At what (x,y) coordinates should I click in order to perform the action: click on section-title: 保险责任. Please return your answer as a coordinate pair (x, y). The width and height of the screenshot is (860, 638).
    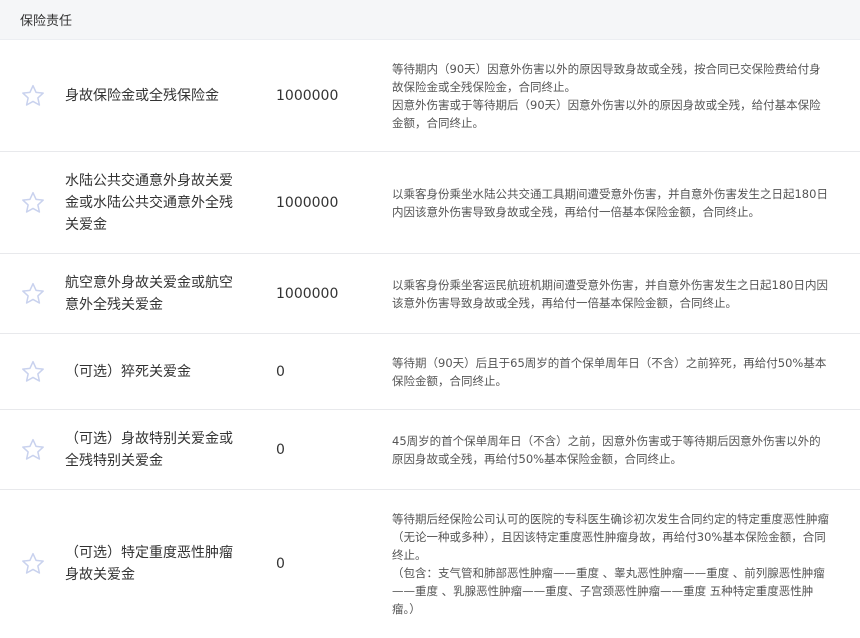
    Looking at the image, I should click on (46, 21).